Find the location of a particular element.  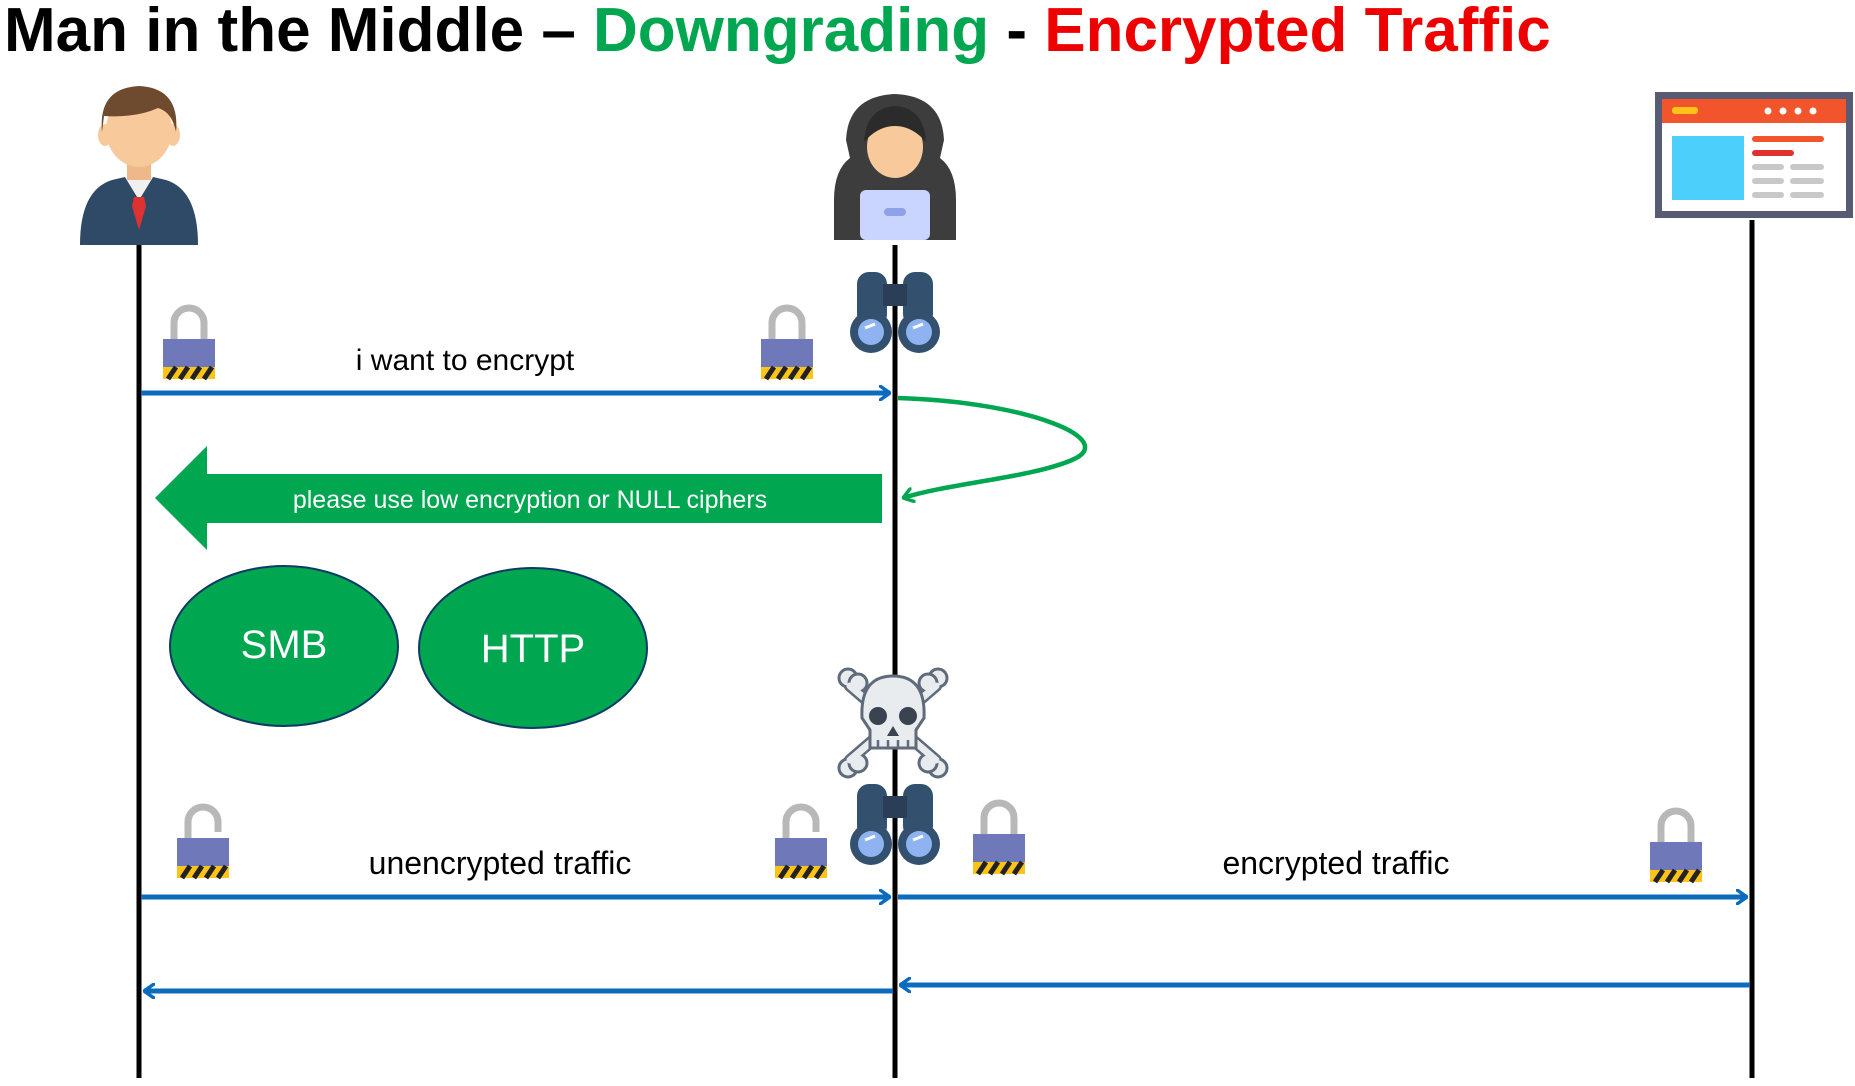

http-protocol-badge: HTTP is located at coordinates (533, 648).